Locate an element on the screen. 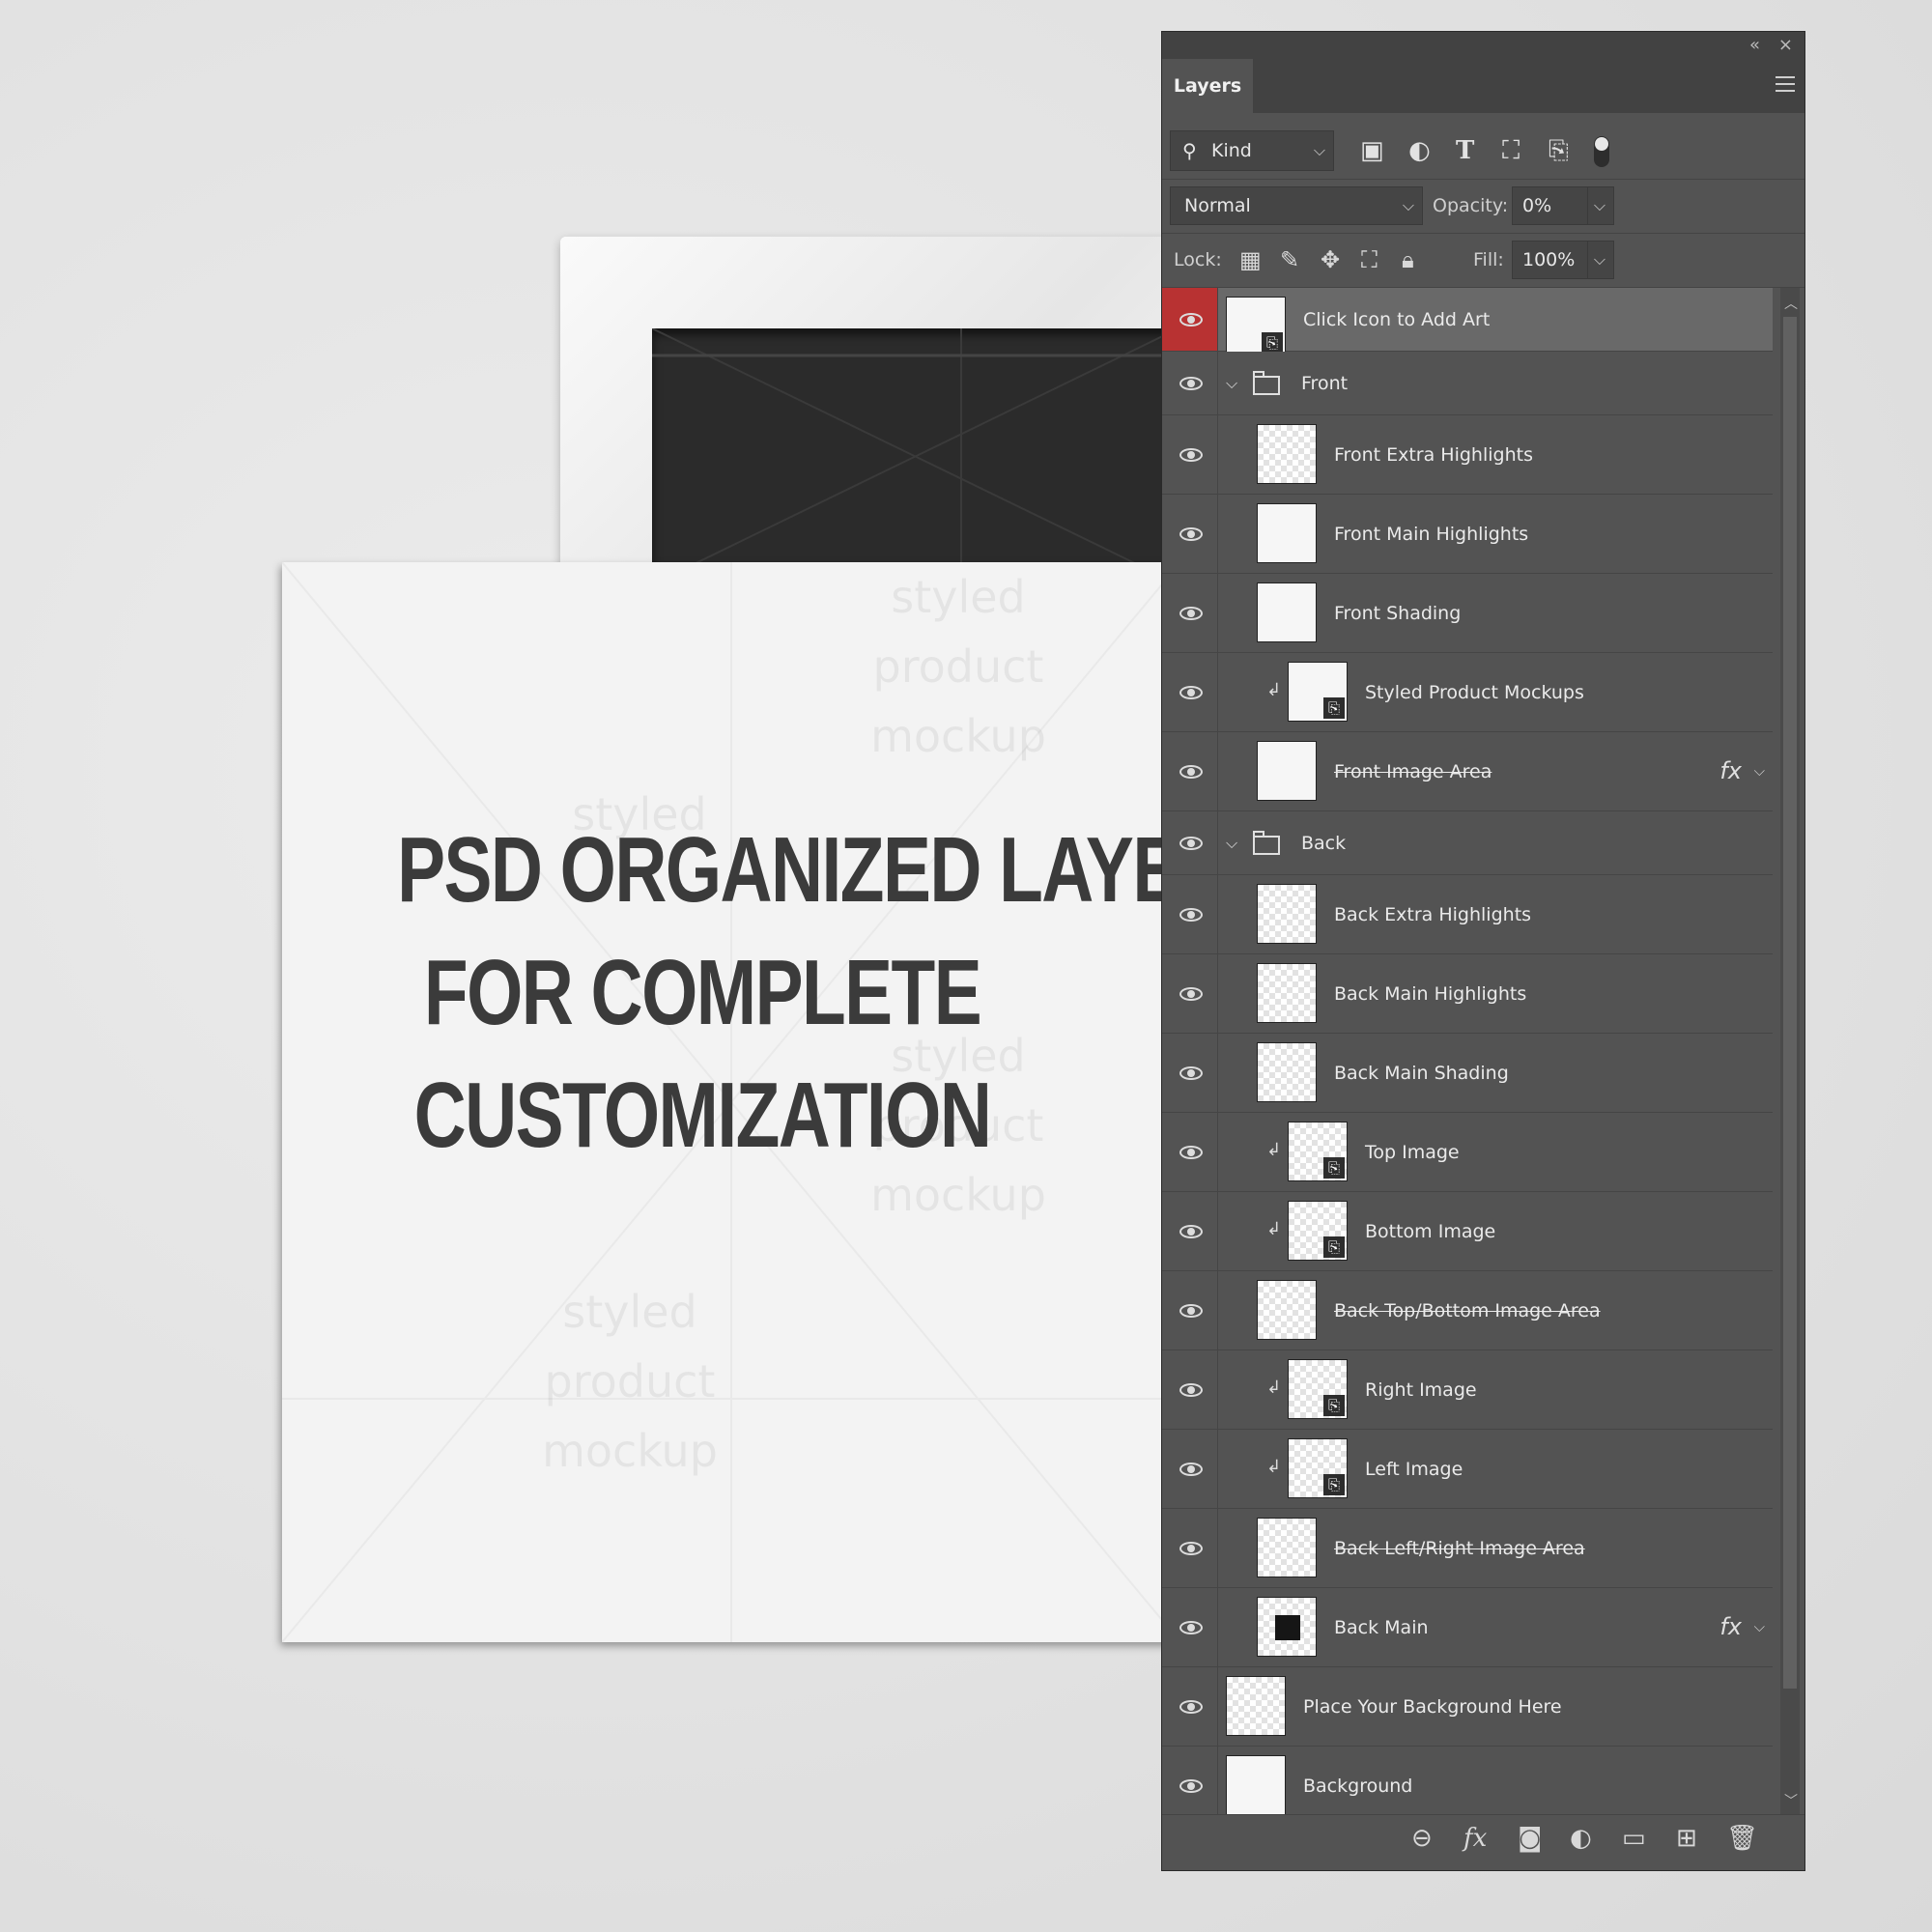 The image size is (1932, 1932). fill-input: 100% ⌵ is located at coordinates (1563, 260).